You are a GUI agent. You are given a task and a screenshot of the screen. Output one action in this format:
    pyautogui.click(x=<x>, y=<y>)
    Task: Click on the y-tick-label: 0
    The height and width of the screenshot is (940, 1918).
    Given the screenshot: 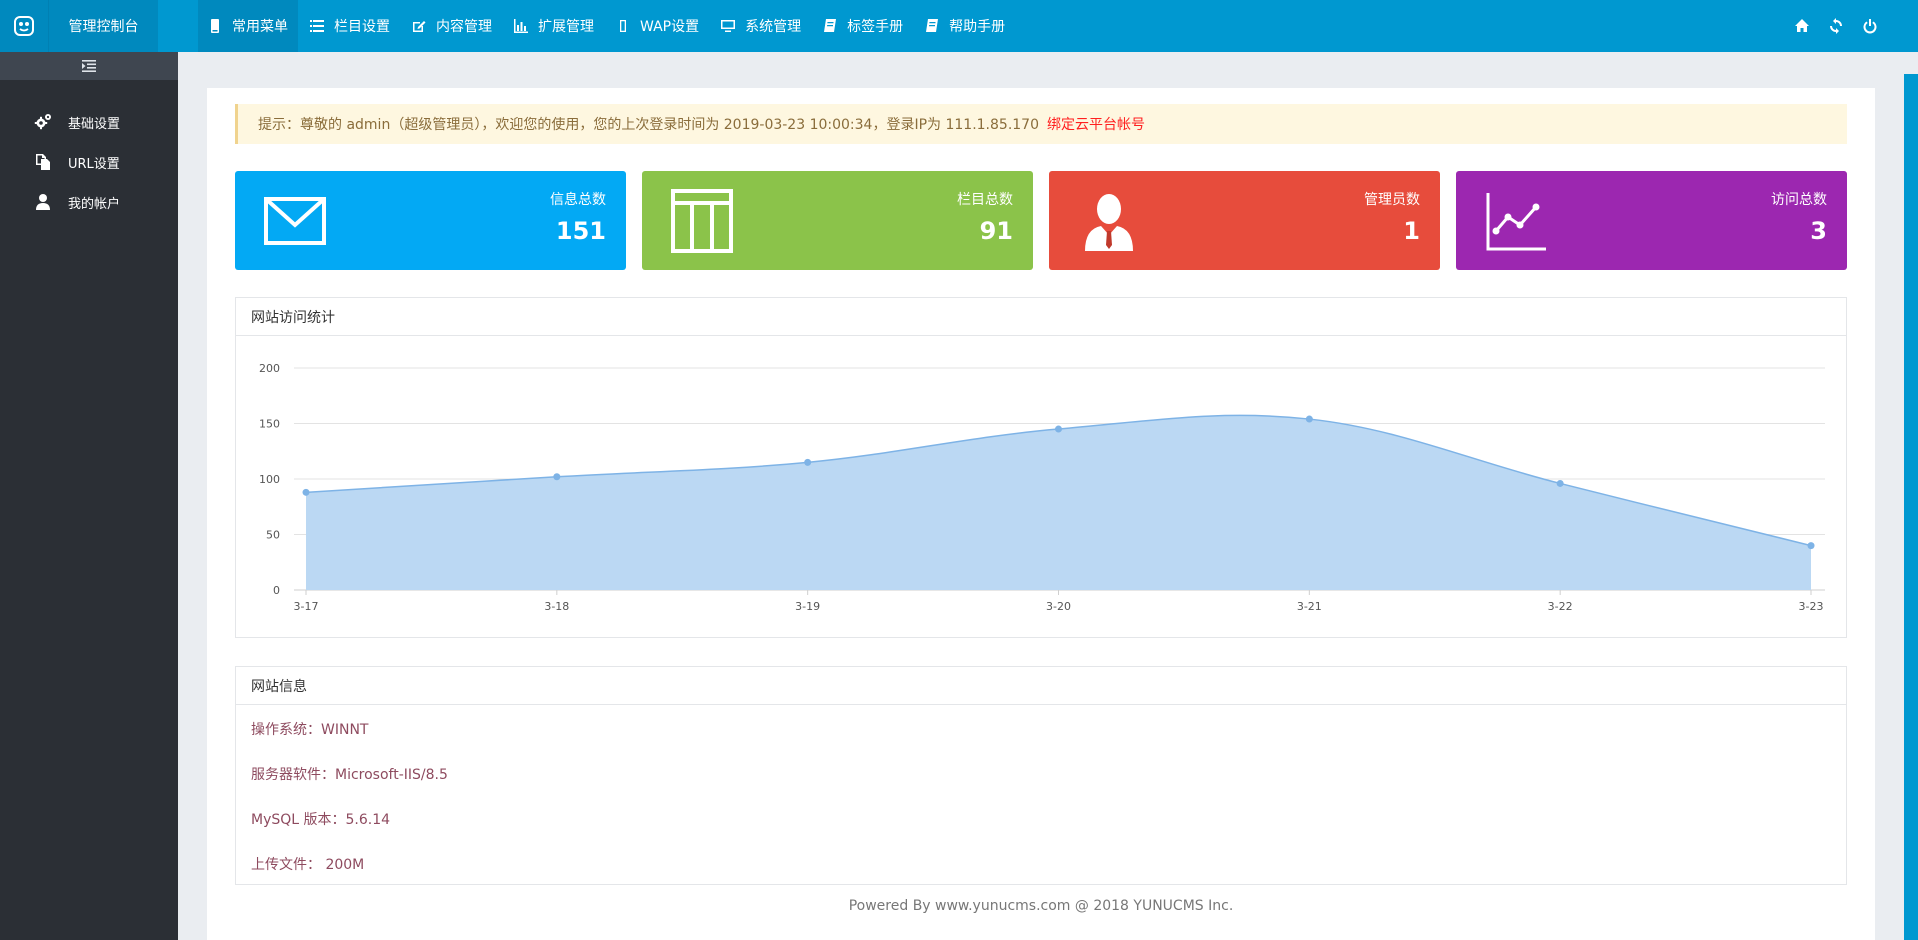 What is the action you would take?
    pyautogui.click(x=276, y=590)
    